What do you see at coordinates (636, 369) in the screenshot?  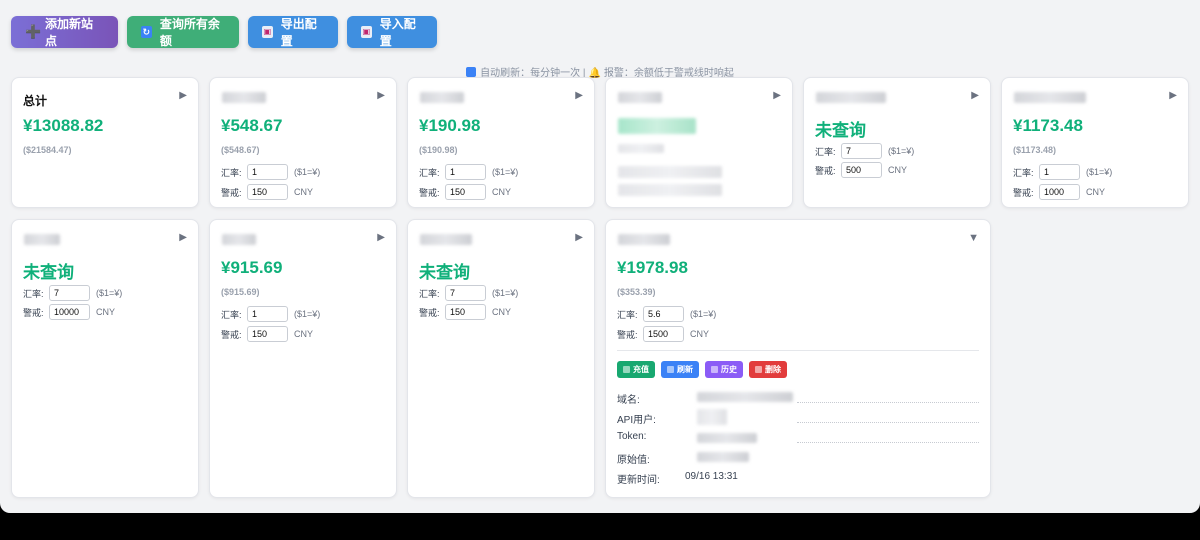 I see `recharge-button: 充值` at bounding box center [636, 369].